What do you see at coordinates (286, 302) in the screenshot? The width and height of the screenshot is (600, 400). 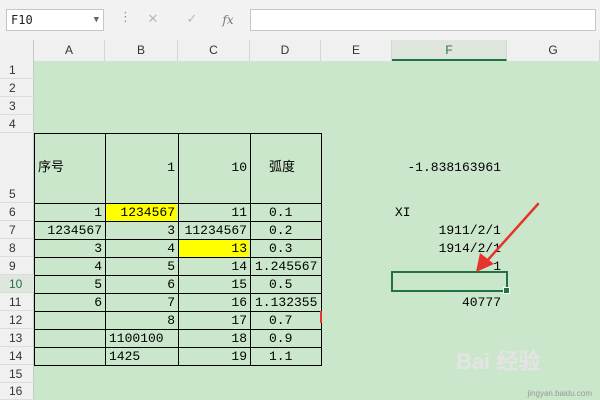 I see `cell-d11: 1.132355` at bounding box center [286, 302].